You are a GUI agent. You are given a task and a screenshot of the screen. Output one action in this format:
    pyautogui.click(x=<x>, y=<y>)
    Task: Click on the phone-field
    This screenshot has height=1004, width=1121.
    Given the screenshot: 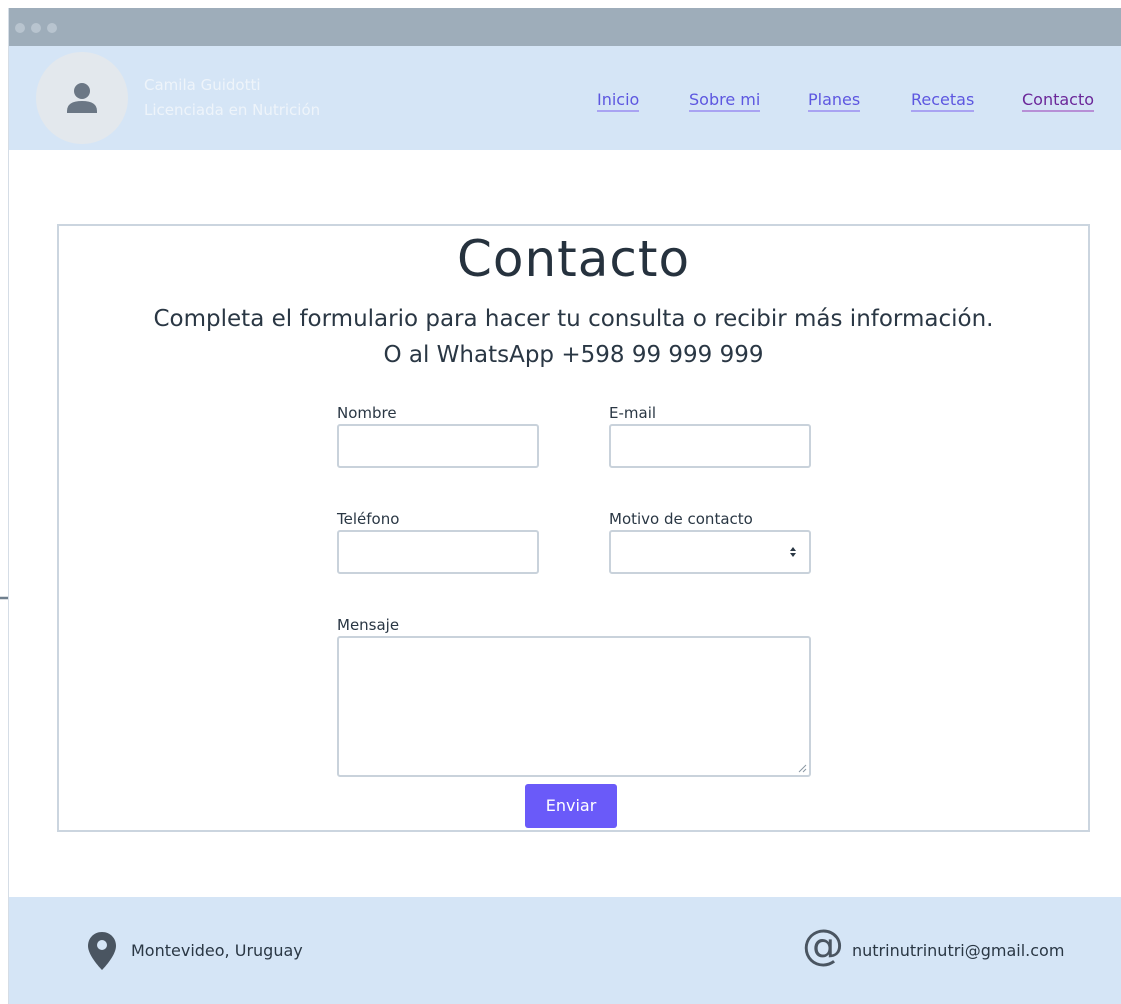 What is the action you would take?
    pyautogui.click(x=438, y=552)
    